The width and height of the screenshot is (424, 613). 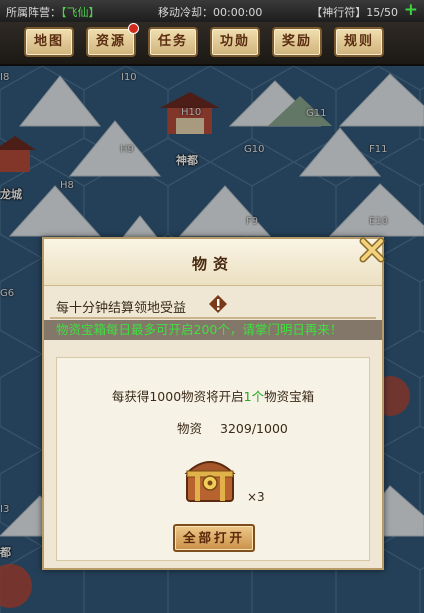 What do you see at coordinates (256, 497) in the screenshot?
I see `chest-count: ×3` at bounding box center [256, 497].